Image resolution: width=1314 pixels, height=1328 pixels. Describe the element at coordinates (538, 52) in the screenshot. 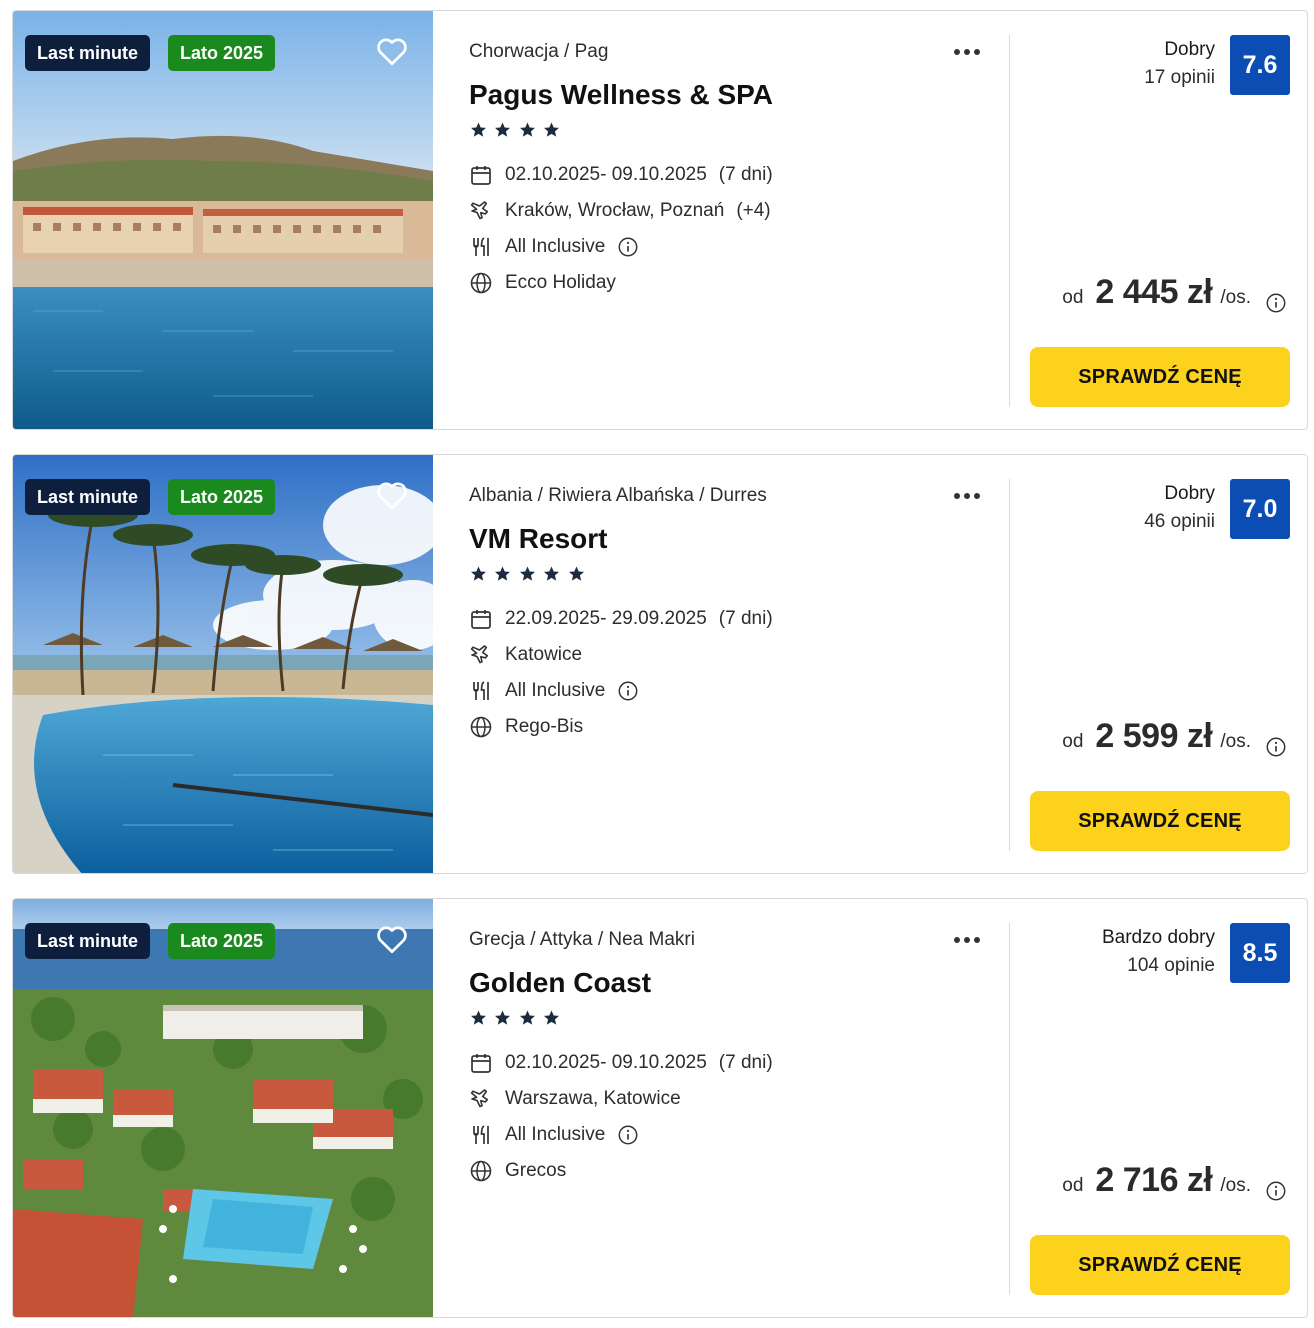

I see `breadcrumb-location: Chorwacja / Pag` at that location.